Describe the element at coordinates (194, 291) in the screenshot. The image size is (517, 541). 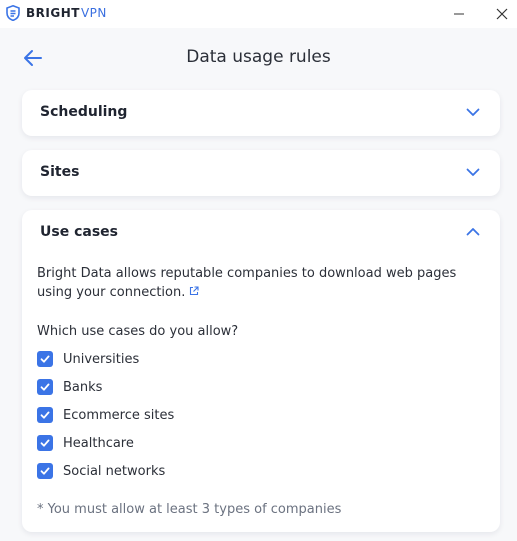
I see `external-link-icon` at that location.